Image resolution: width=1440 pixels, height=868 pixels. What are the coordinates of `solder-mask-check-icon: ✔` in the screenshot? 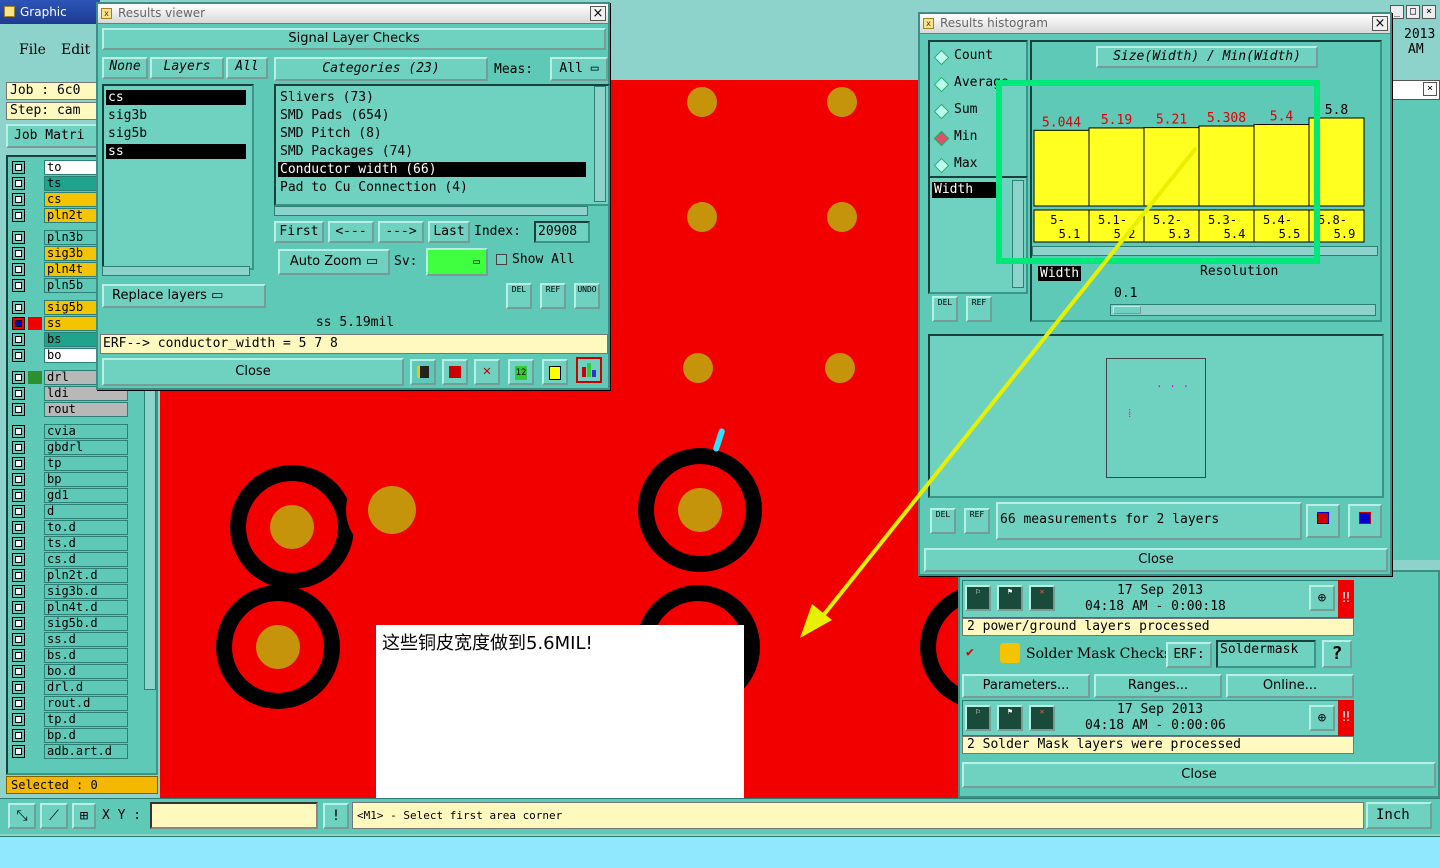 It's located at (970, 652).